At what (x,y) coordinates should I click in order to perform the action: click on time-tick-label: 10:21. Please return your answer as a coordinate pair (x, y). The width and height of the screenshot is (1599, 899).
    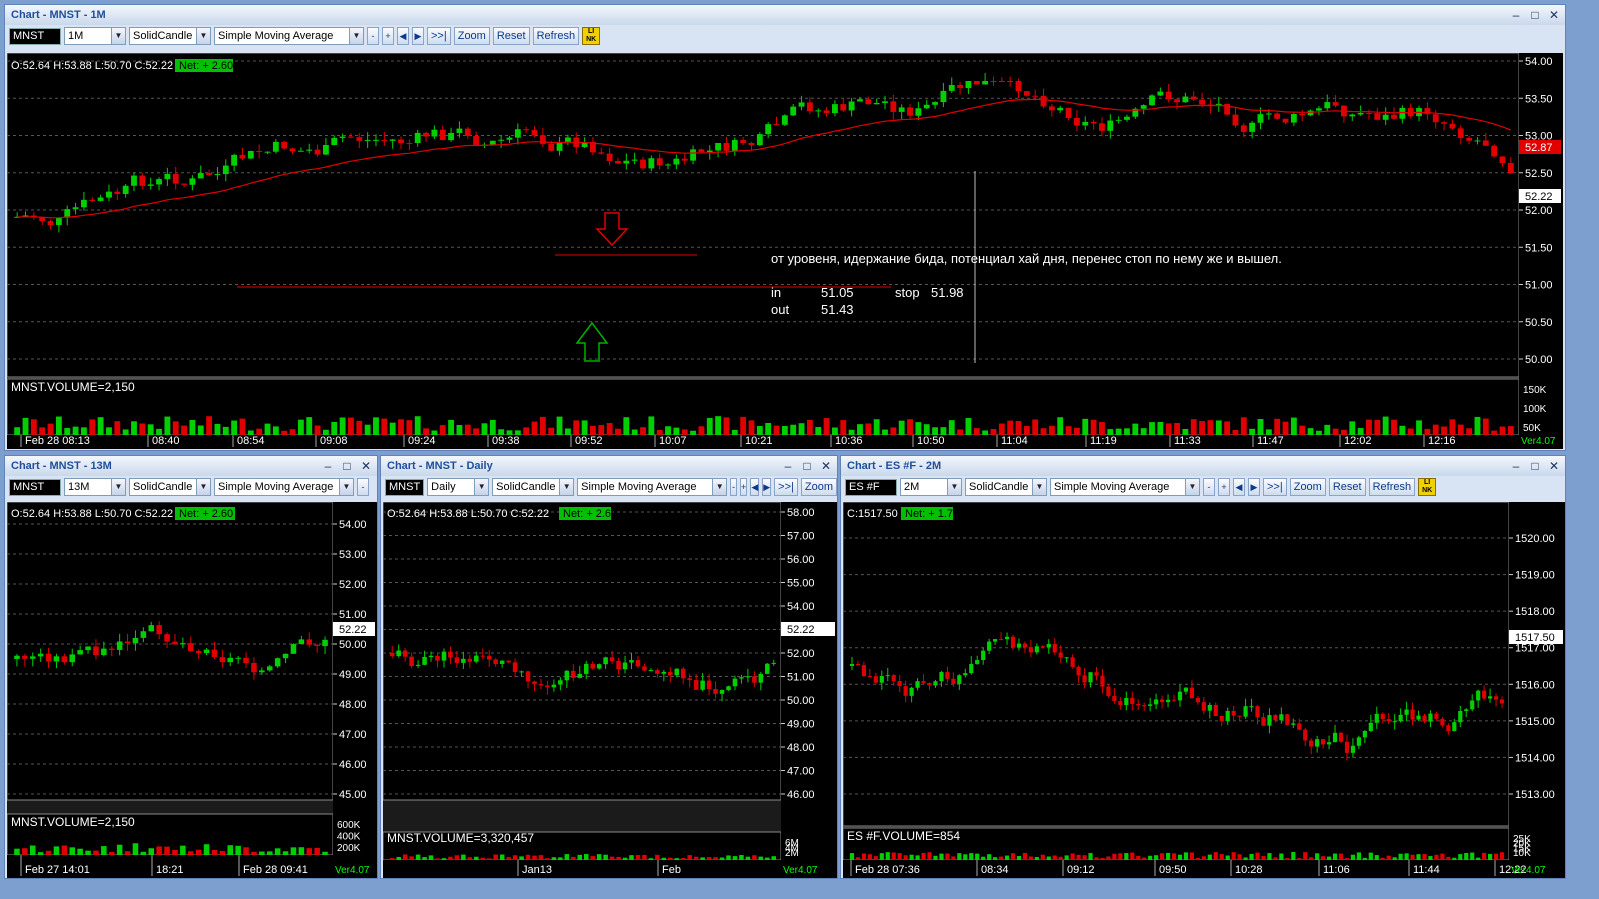
    Looking at the image, I should click on (759, 441).